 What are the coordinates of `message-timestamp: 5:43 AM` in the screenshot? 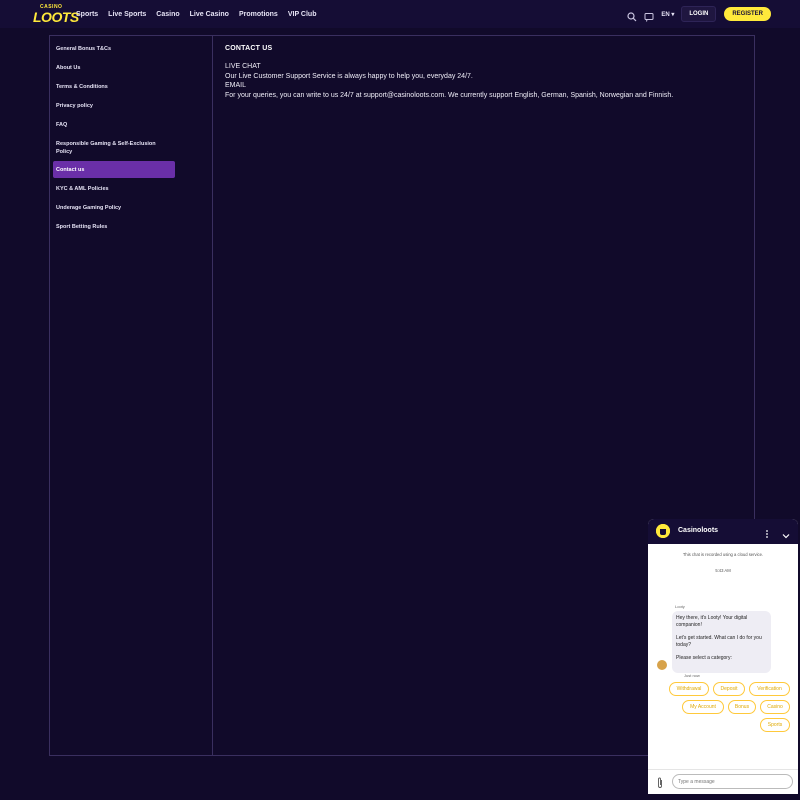 It's located at (723, 570).